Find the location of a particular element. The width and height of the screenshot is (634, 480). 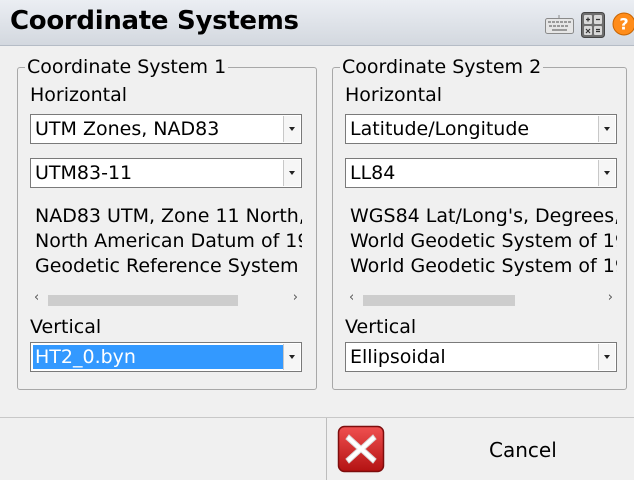

vertical-dropdown: Ellipsoidal is located at coordinates (481, 357).